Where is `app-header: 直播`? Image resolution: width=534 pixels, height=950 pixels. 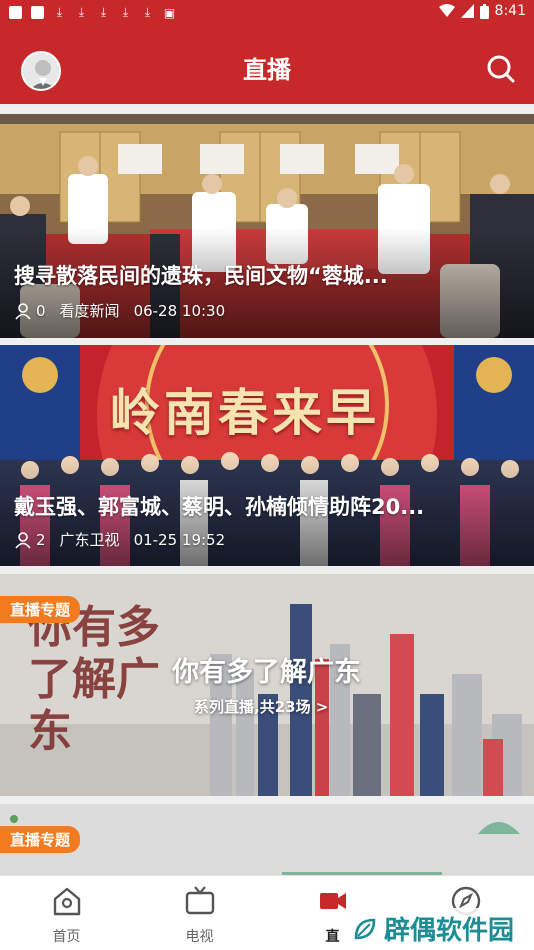 app-header: 直播 is located at coordinates (267, 65).